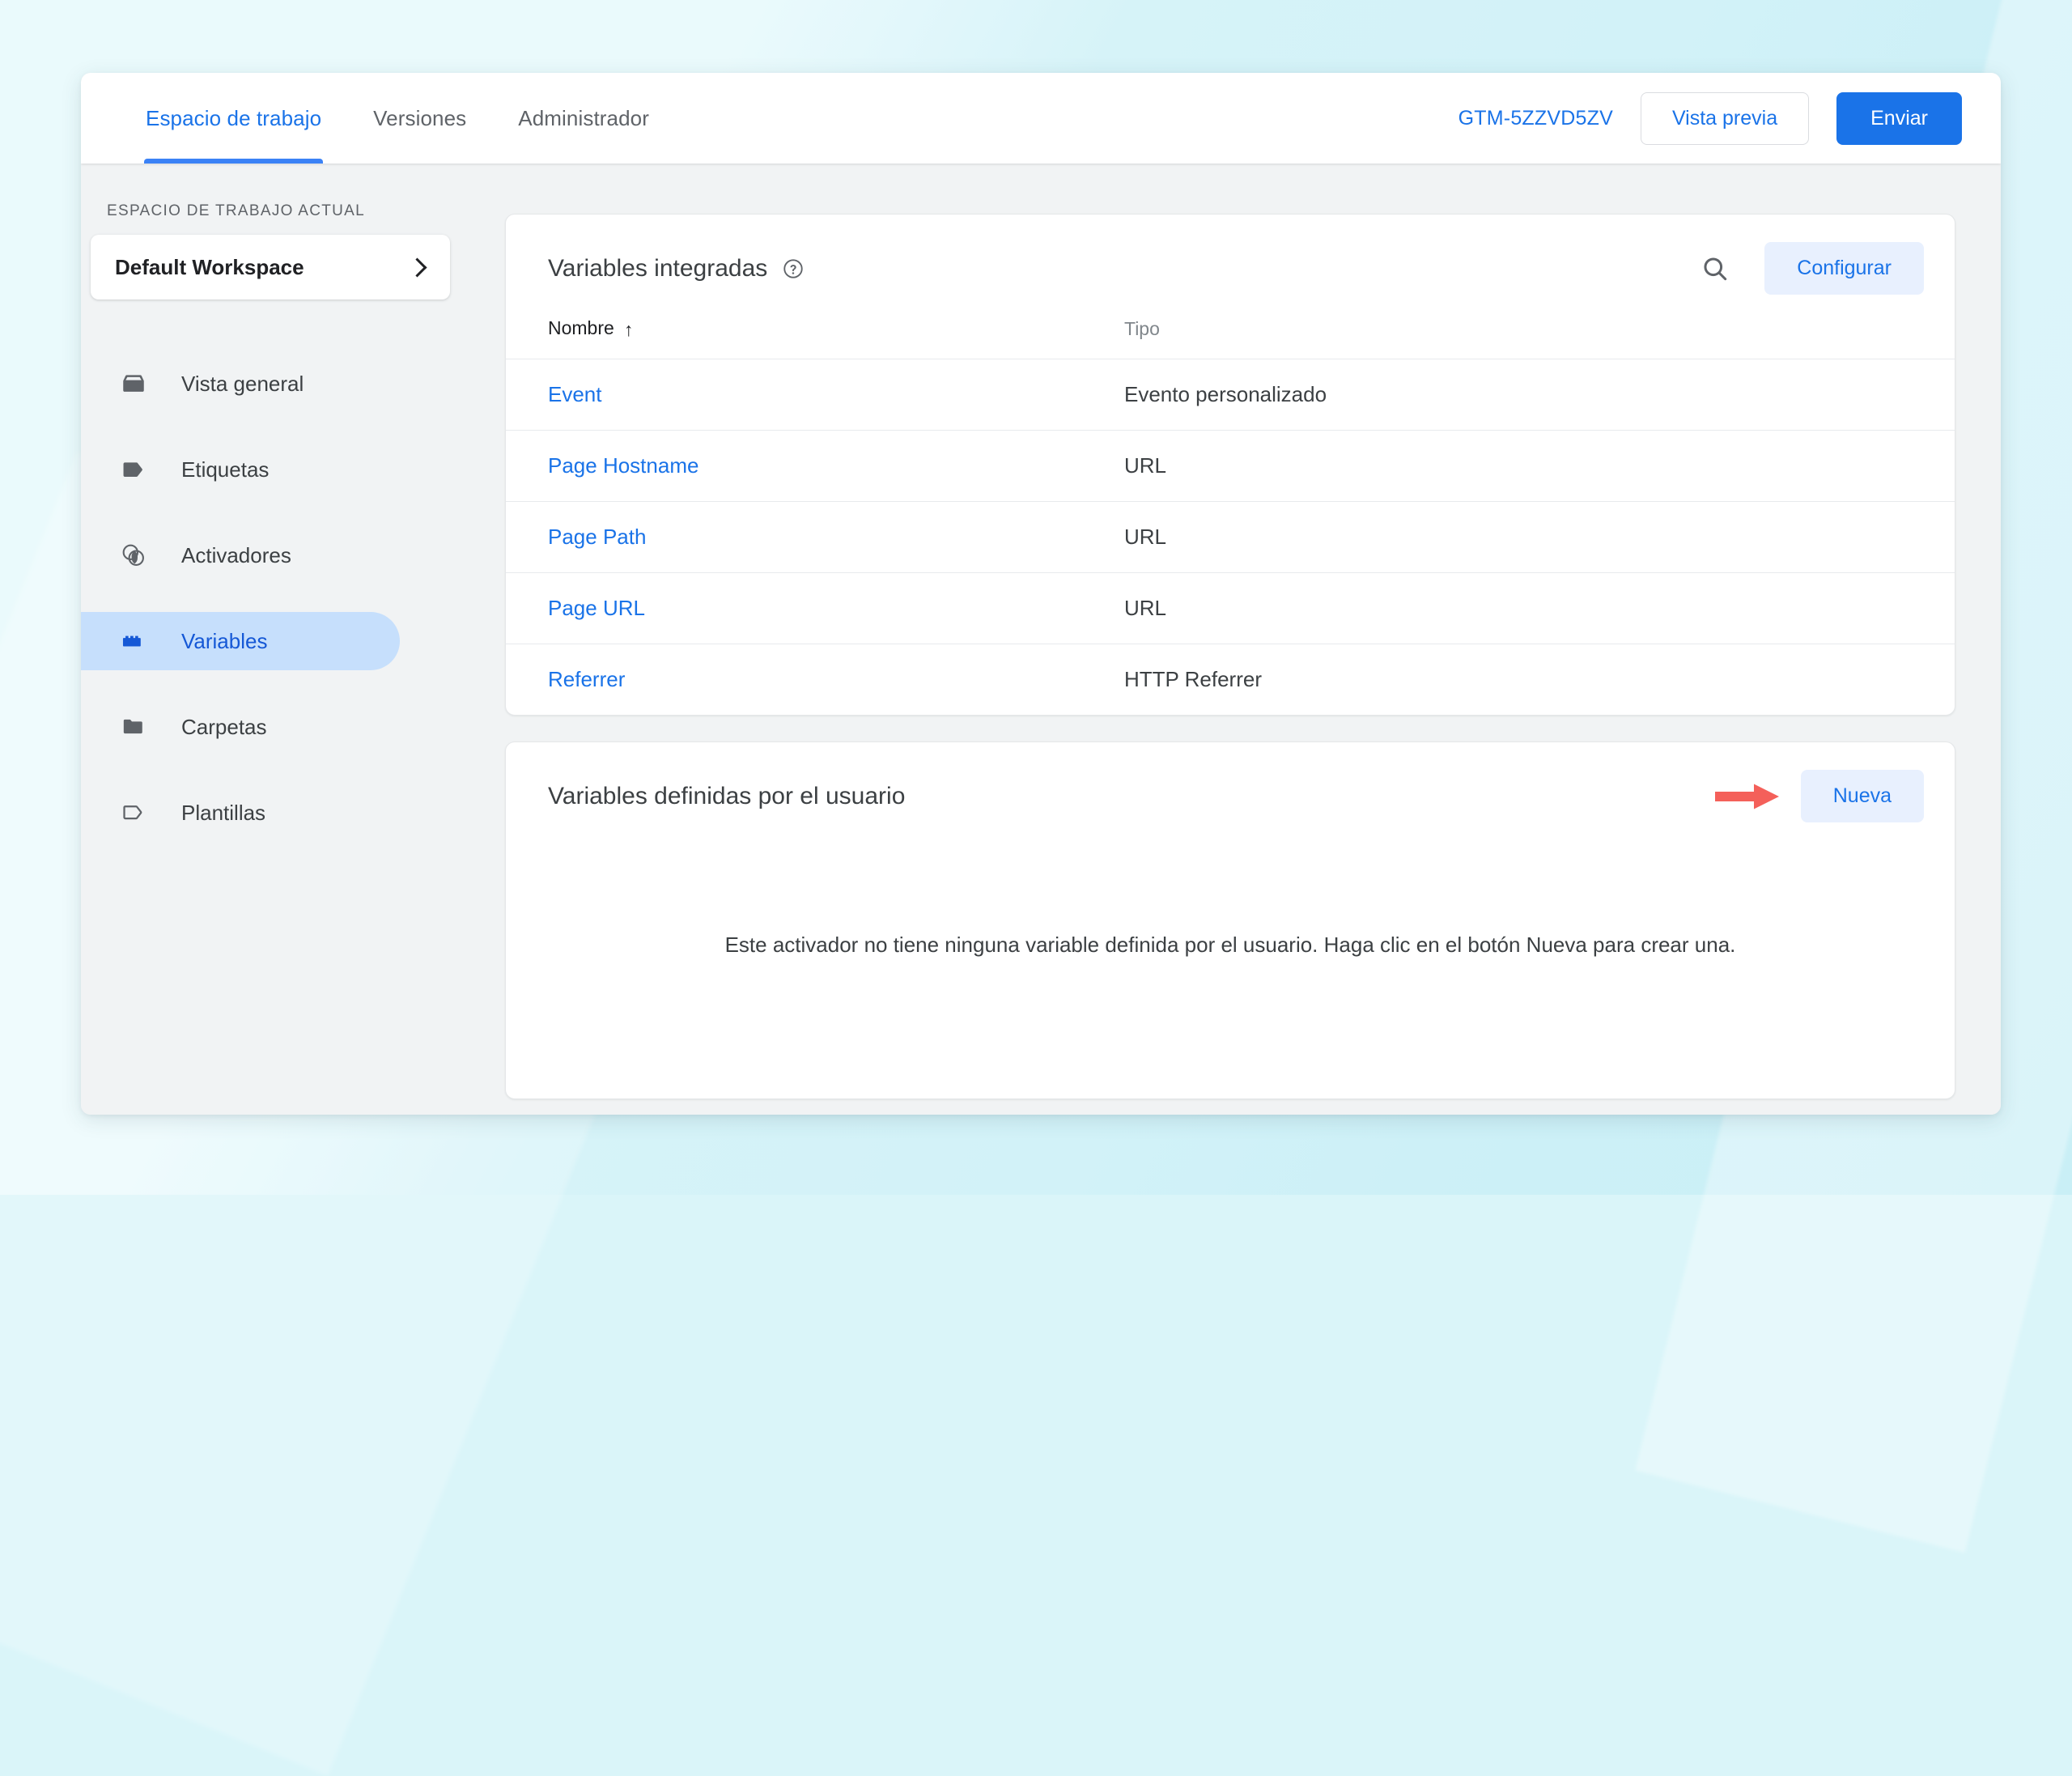  I want to click on tab-label: Versiones, so click(420, 118).